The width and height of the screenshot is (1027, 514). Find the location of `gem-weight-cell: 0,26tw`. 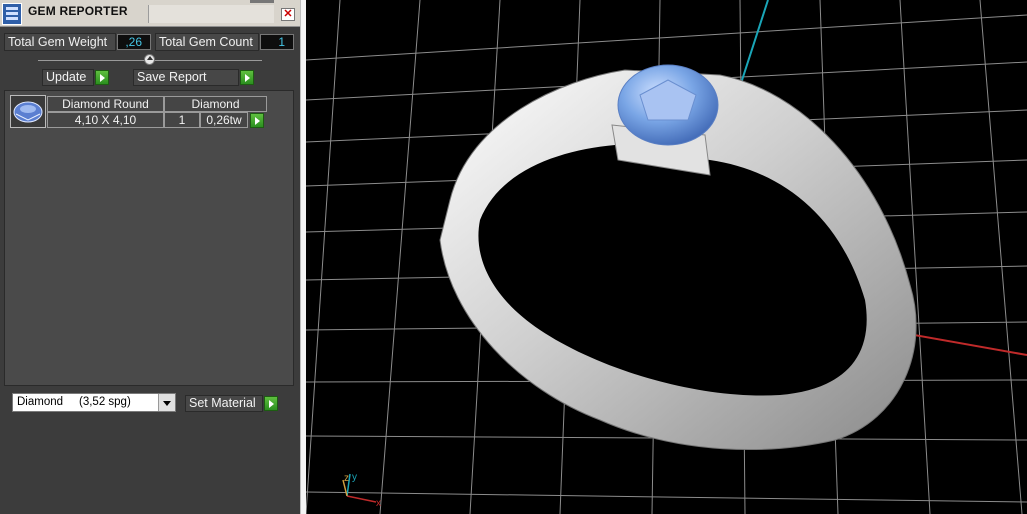

gem-weight-cell: 0,26tw is located at coordinates (224, 120).